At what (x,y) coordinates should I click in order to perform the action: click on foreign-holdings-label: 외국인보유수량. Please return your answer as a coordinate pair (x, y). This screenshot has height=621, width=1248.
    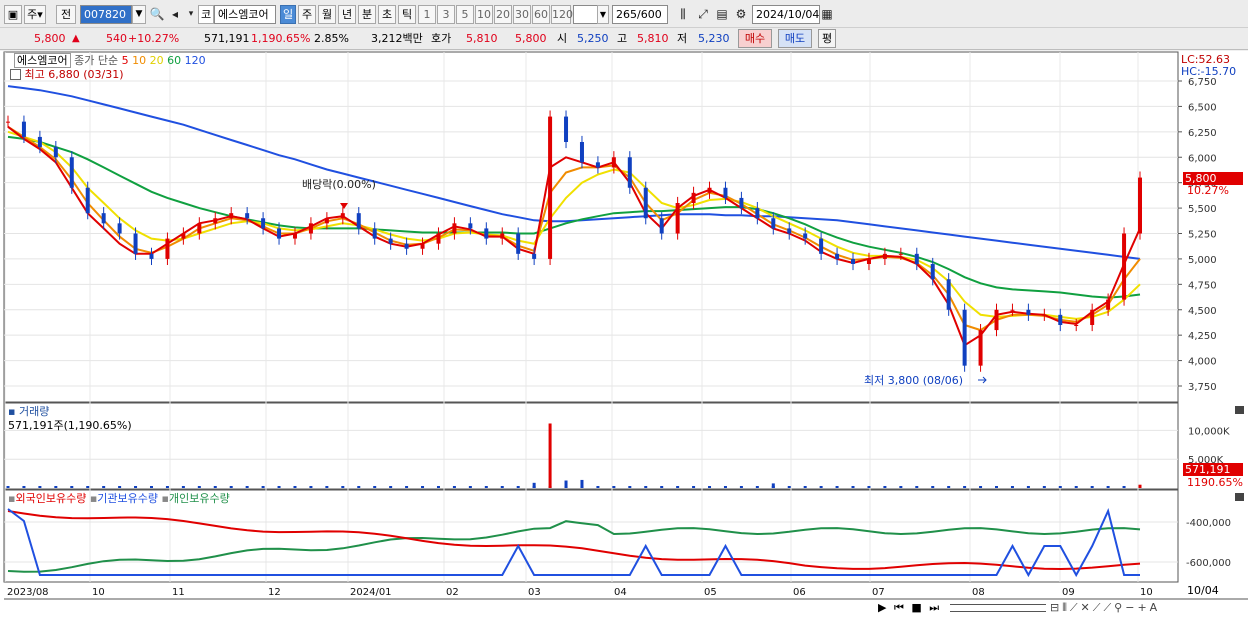
    Looking at the image, I should click on (51, 498).